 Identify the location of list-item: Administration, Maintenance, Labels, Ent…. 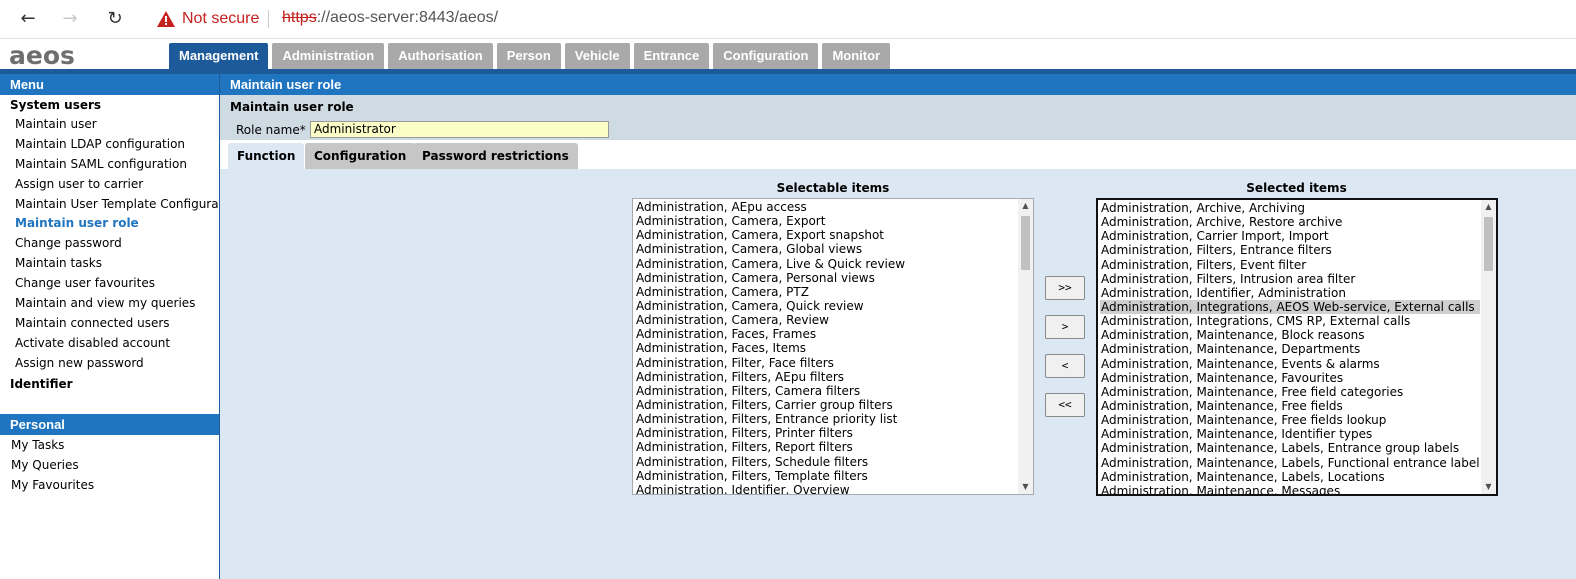
(1290, 448).